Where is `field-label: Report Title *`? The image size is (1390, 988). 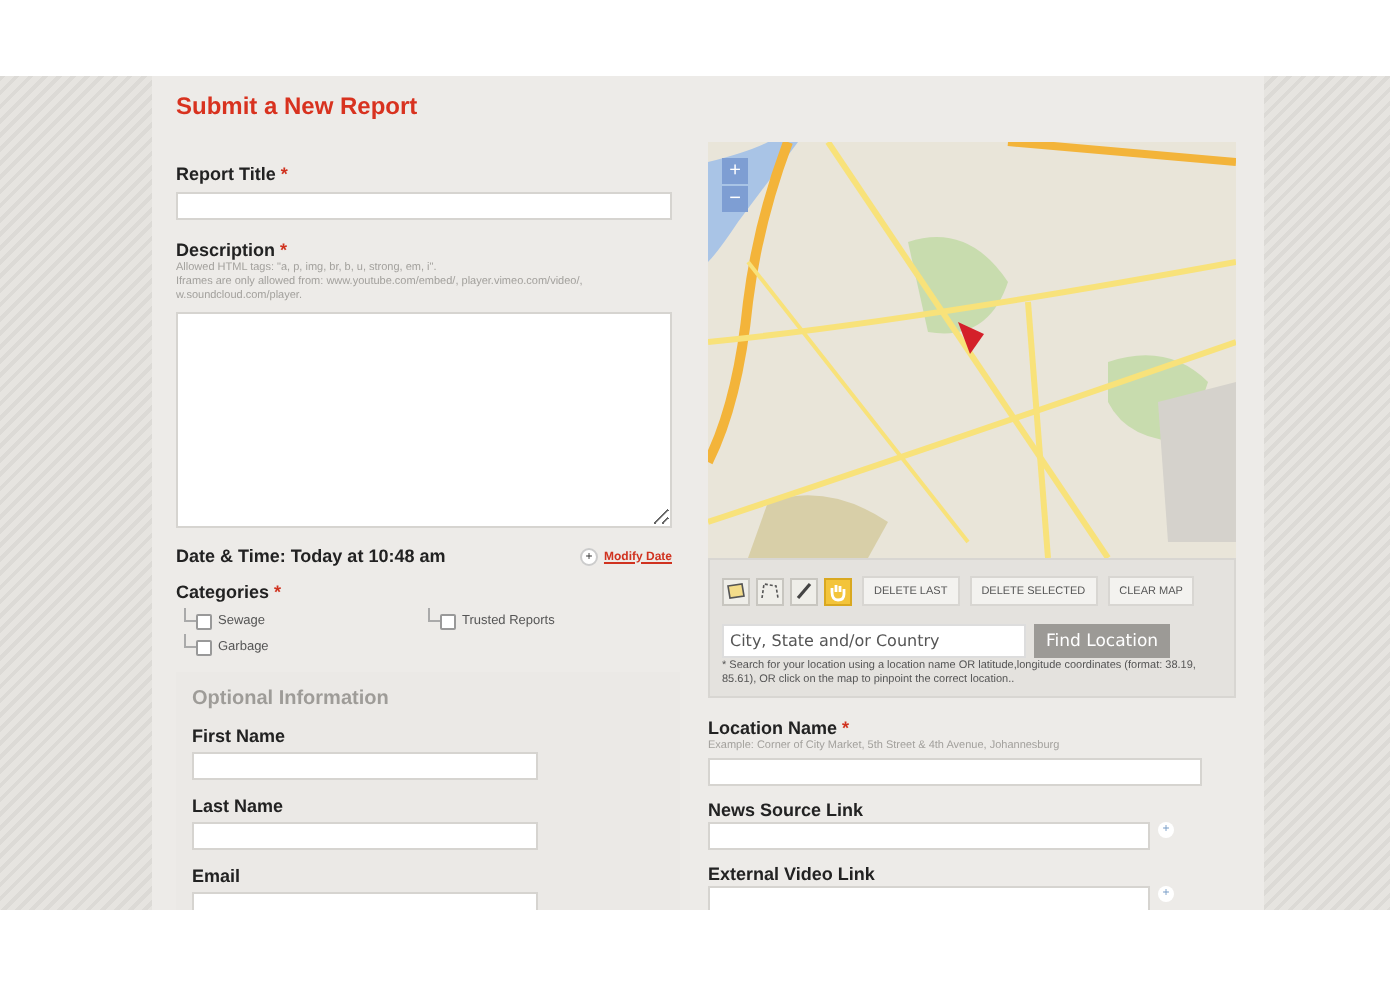 field-label: Report Title * is located at coordinates (233, 175).